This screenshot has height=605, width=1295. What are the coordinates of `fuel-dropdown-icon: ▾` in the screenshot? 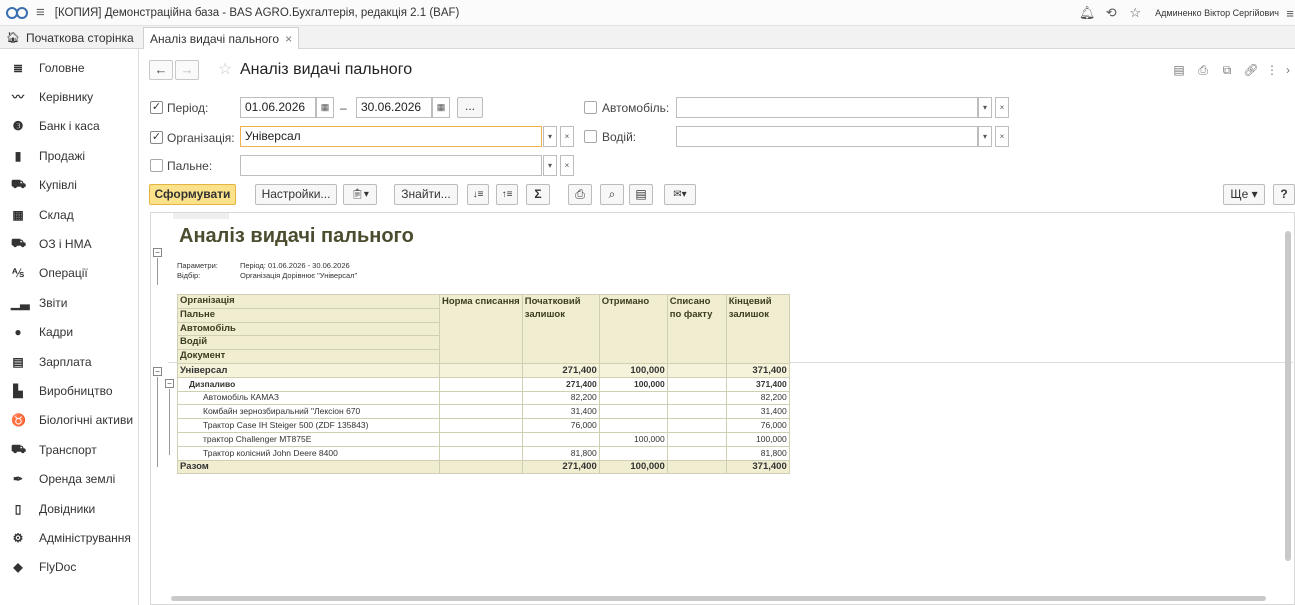 It's located at (550, 165).